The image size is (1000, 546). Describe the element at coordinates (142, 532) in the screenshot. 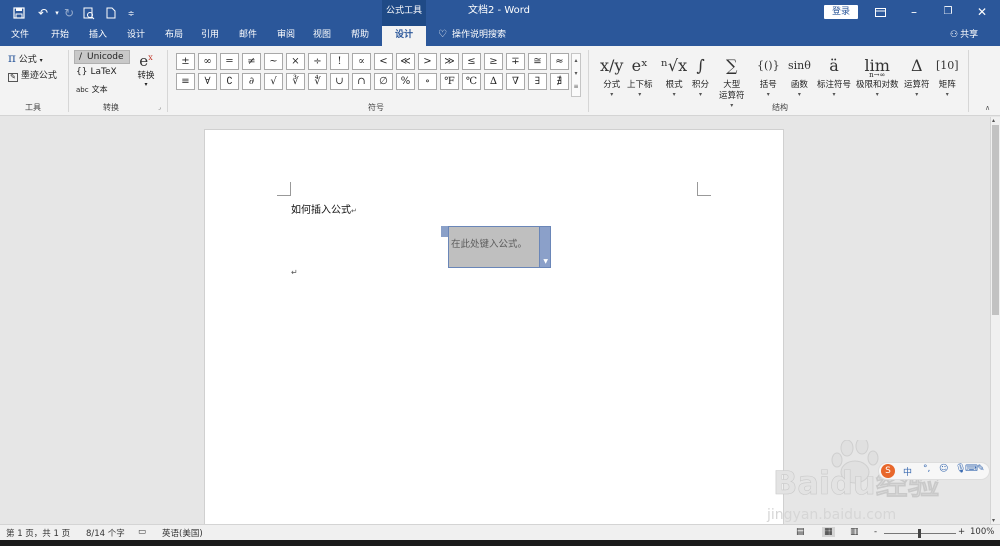

I see `proofing-icon: ▭` at that location.